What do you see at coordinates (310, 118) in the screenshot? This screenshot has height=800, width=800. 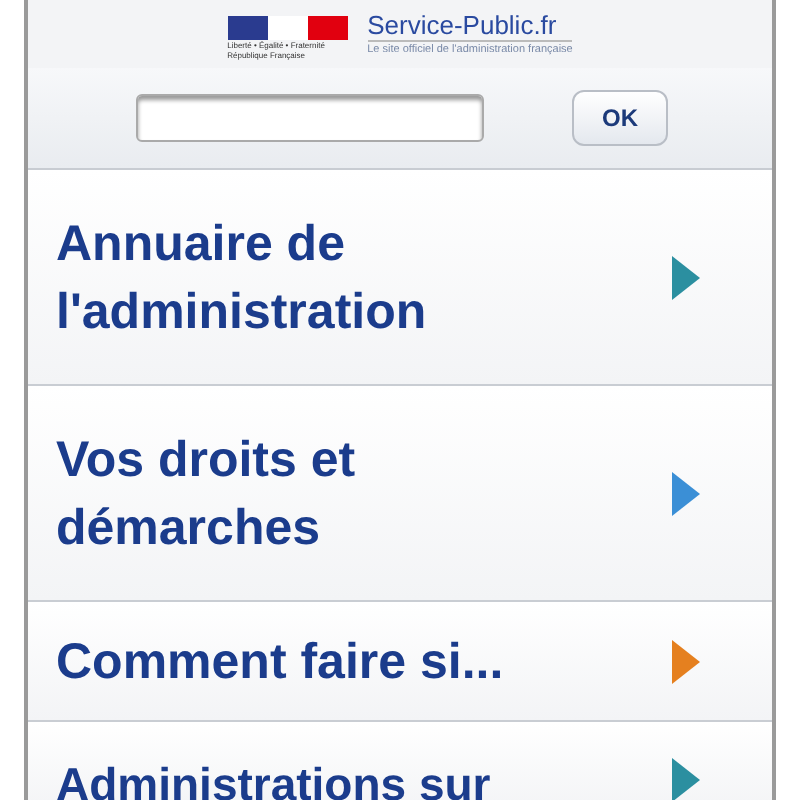 I see `search-field` at bounding box center [310, 118].